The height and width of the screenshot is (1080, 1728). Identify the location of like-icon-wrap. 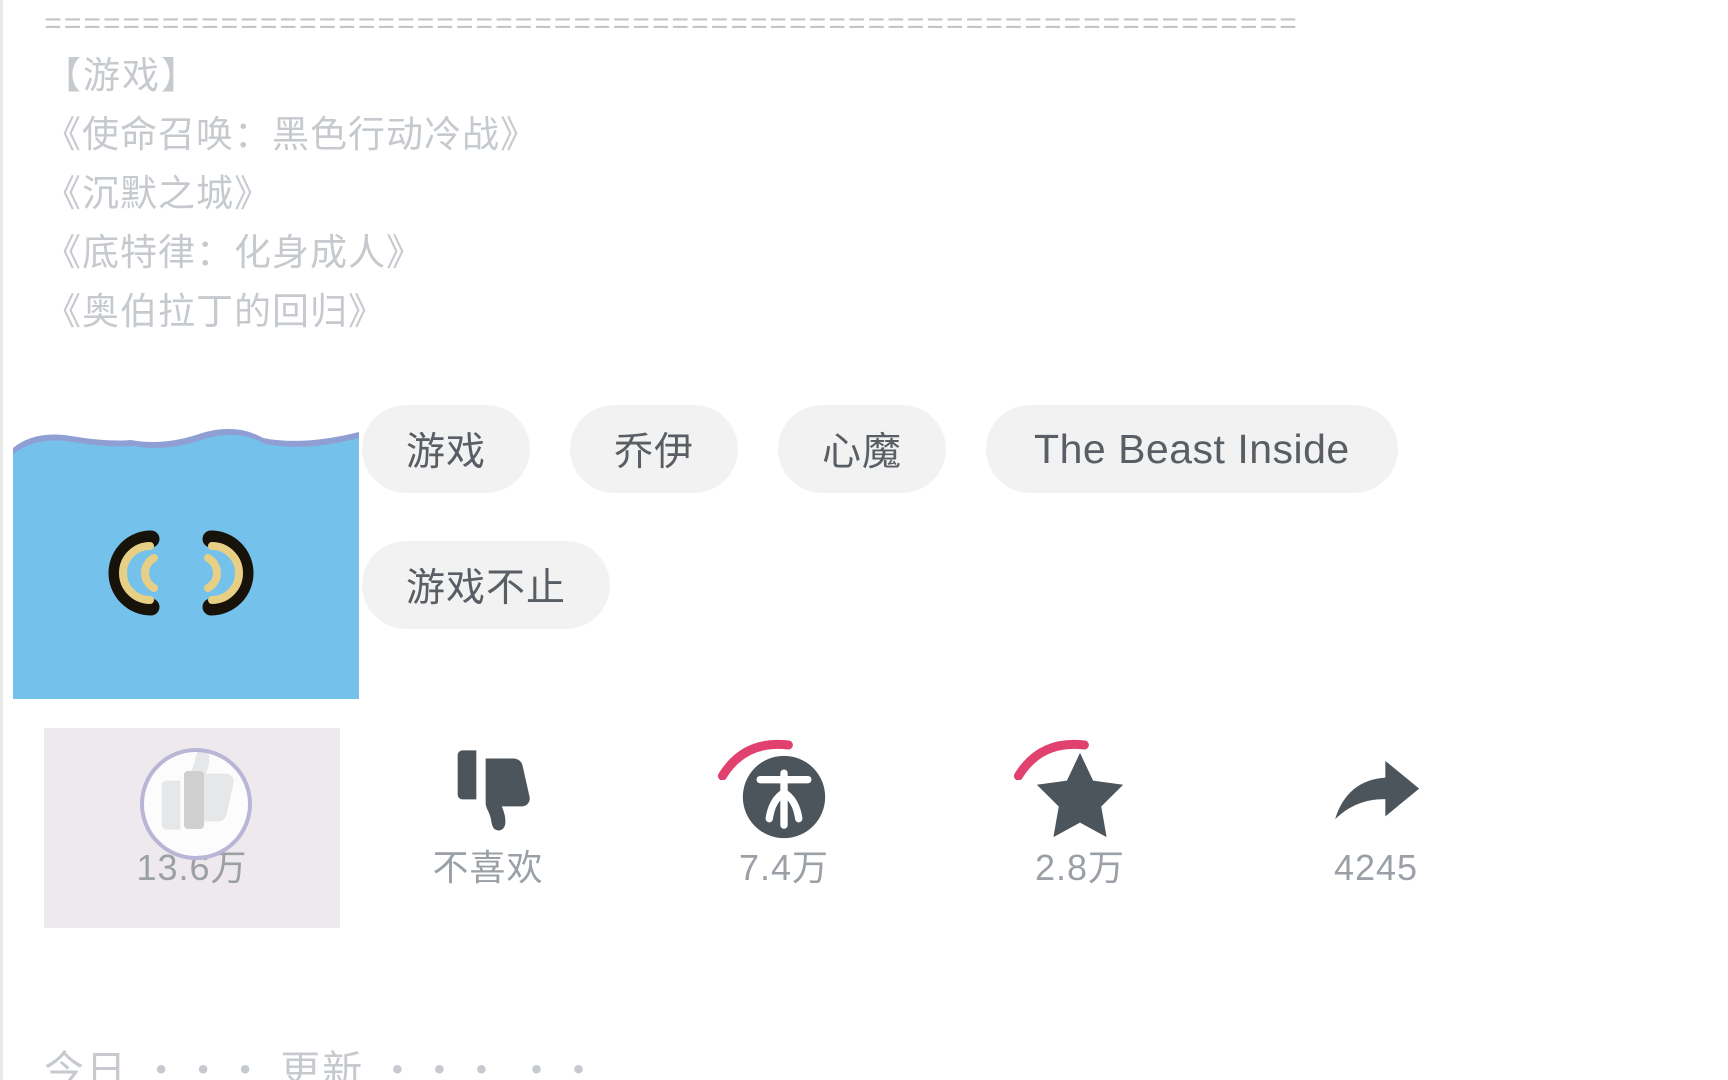
(192, 794).